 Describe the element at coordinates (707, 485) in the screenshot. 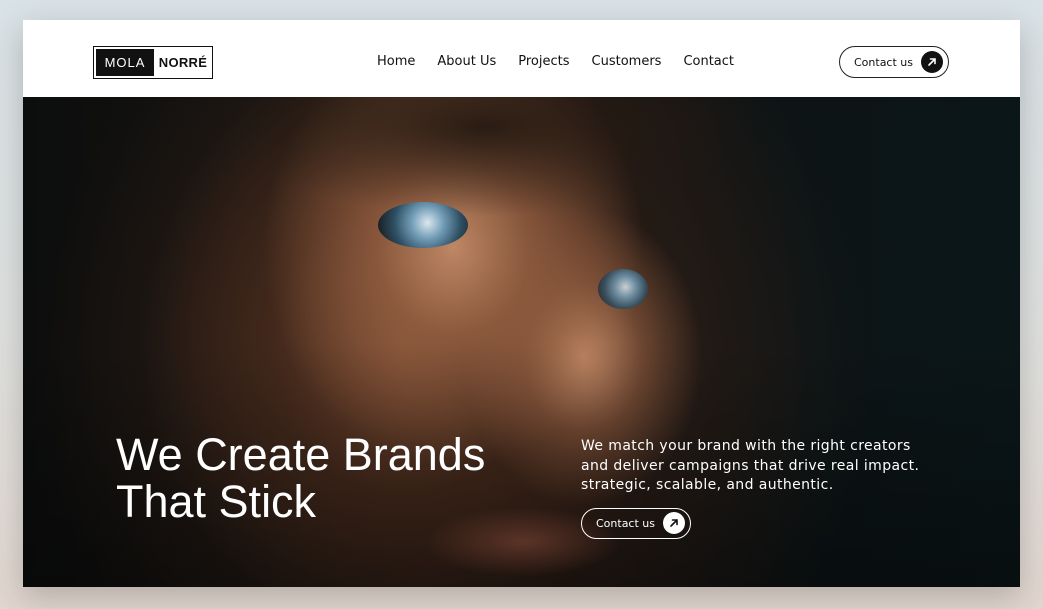

I see `hero-blurb-line3: strategic, scalable, and authentic.` at that location.